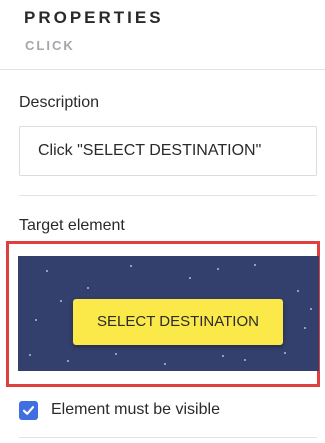 This screenshot has height=443, width=325. Describe the element at coordinates (50, 45) in the screenshot. I see `action-type-label: CLICK` at that location.